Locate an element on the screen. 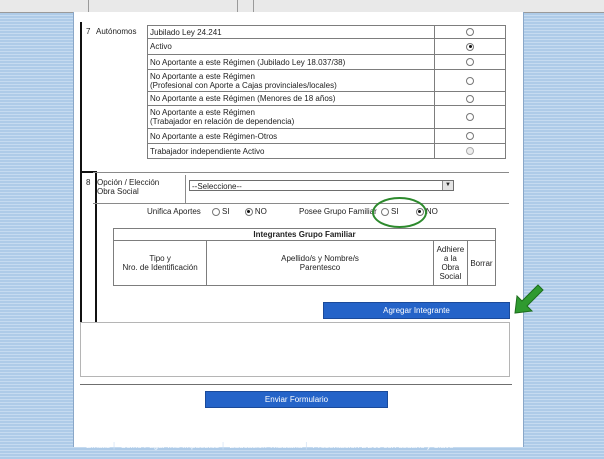 This screenshot has width=604, height=459. section-8-label-line: Obra Social is located at coordinates (118, 191).